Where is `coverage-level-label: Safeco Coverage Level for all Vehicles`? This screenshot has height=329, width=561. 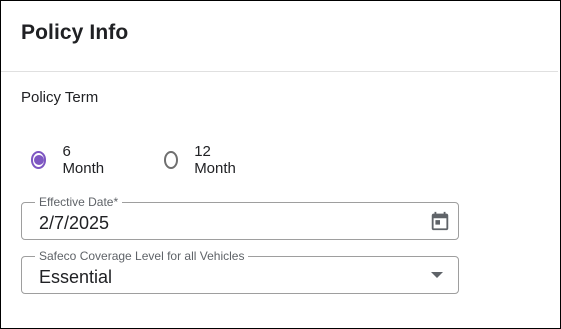
coverage-level-label: Safeco Coverage Level for all Vehicles is located at coordinates (142, 256).